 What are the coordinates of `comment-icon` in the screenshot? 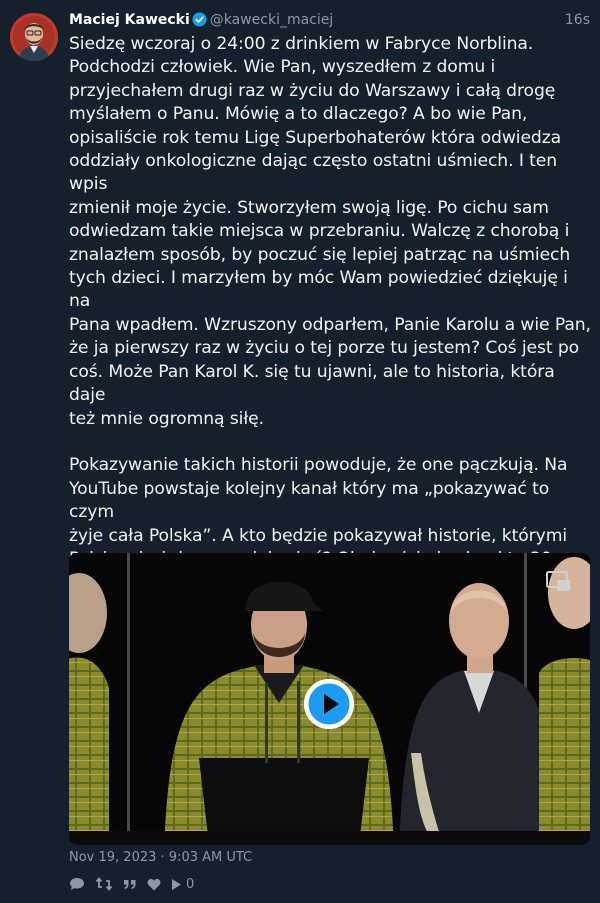 It's located at (77, 884).